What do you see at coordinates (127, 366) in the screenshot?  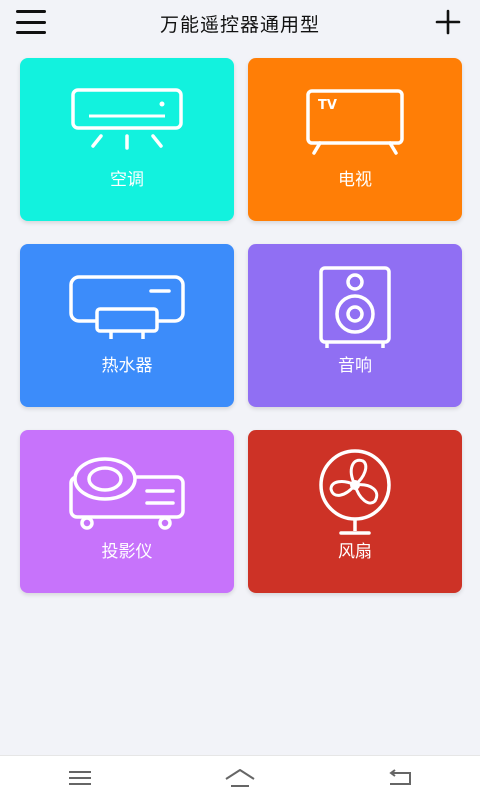 I see `device-label: 热水器` at bounding box center [127, 366].